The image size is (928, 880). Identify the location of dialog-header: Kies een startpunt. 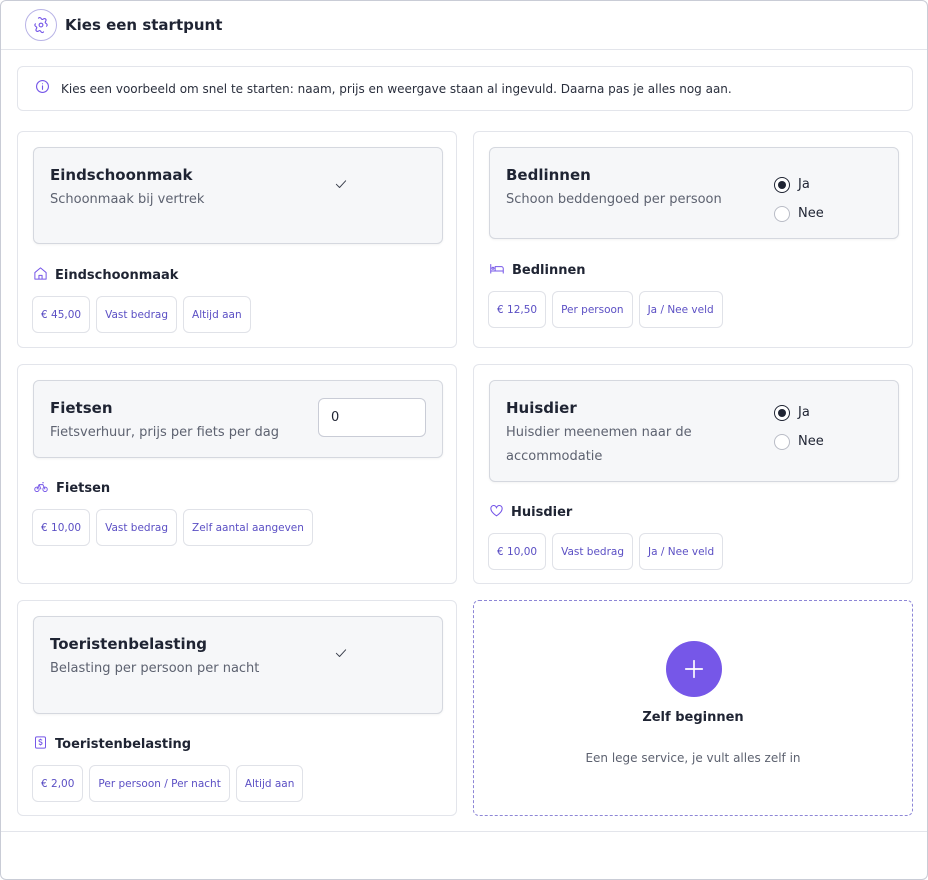
(464, 25).